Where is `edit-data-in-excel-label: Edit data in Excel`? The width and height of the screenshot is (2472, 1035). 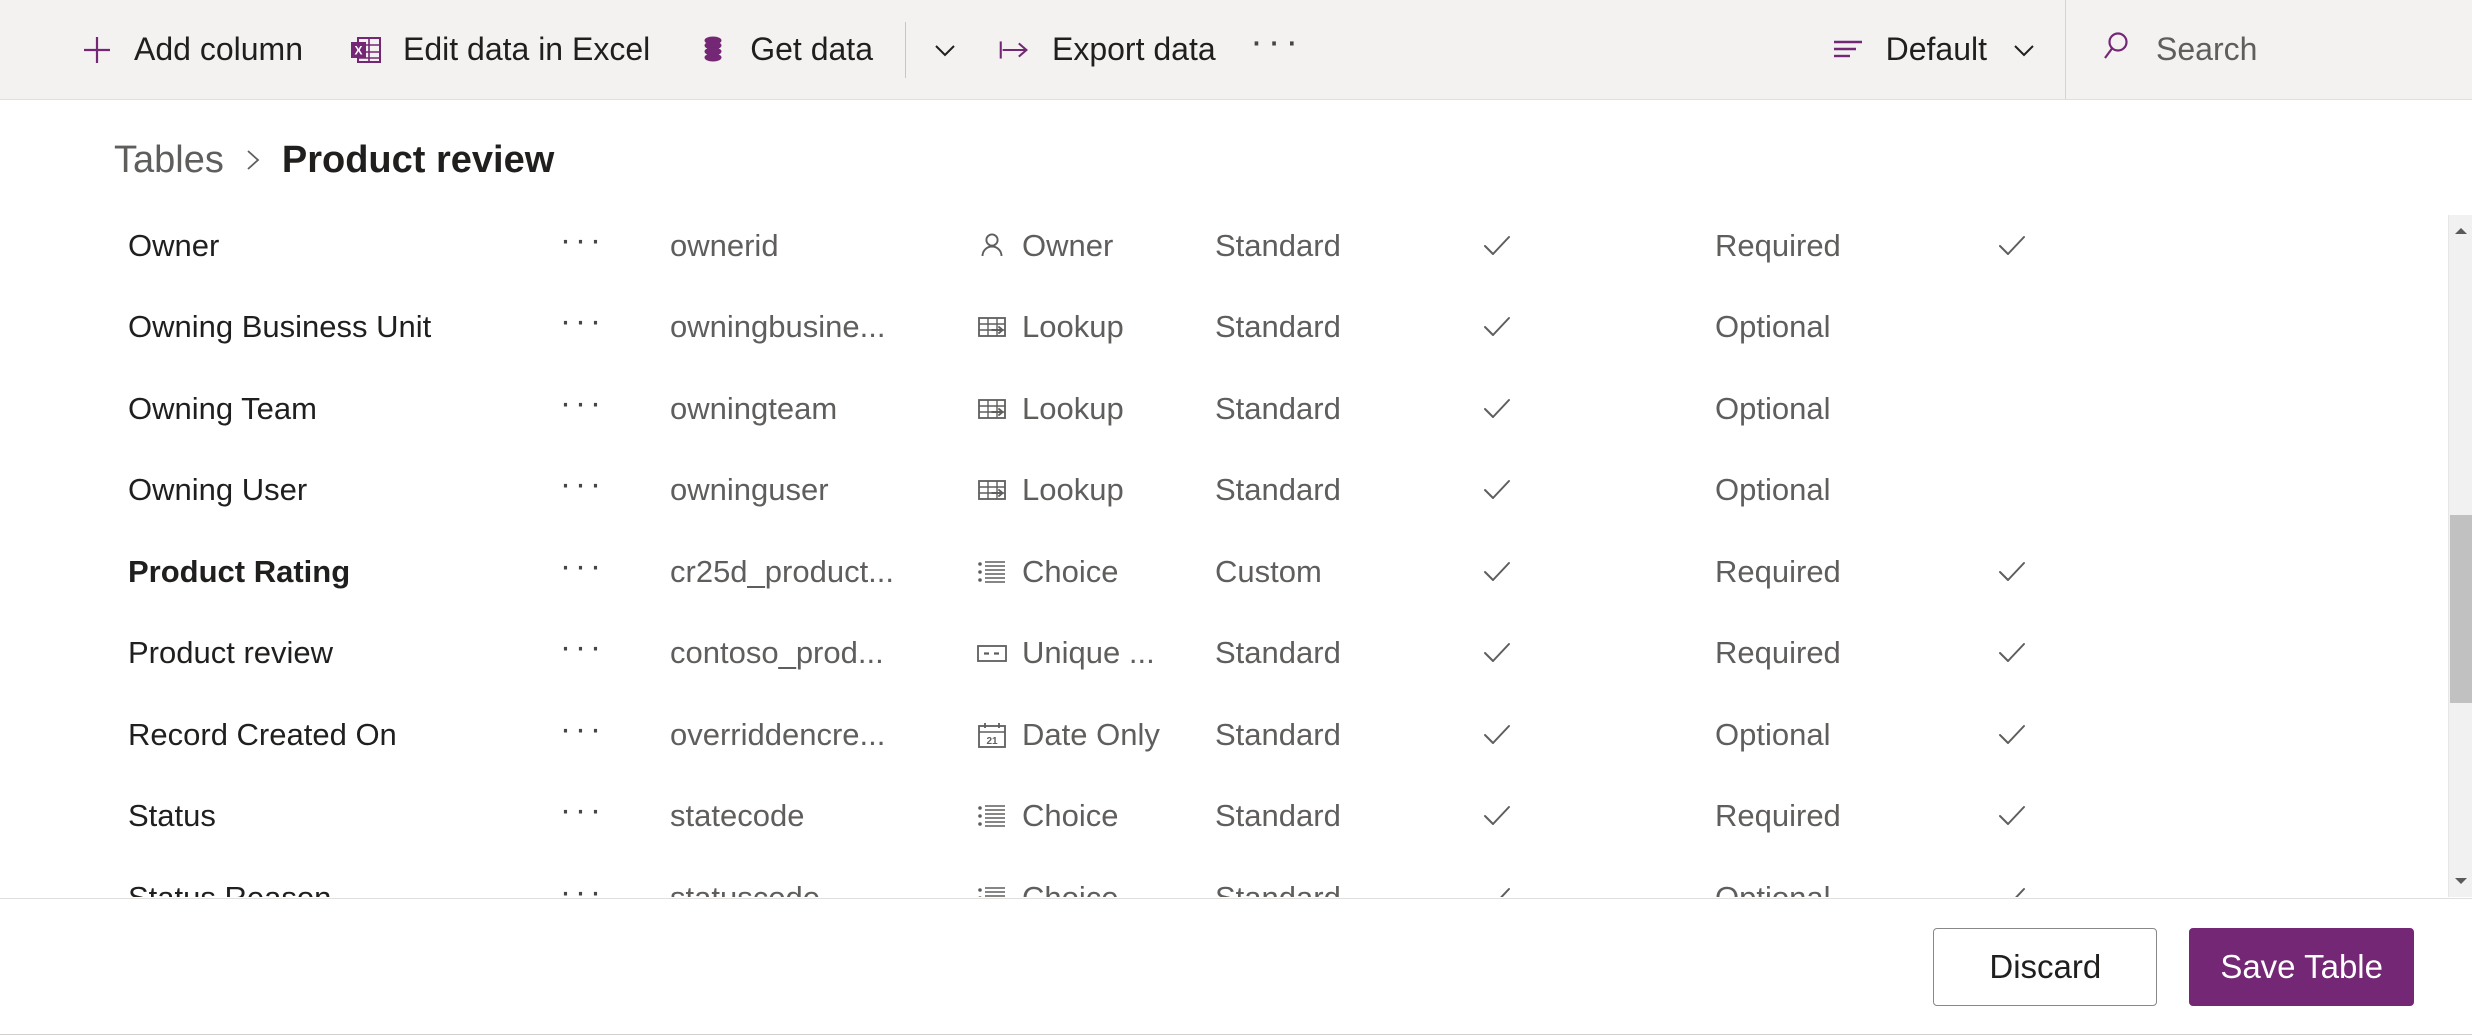
edit-data-in-excel-label: Edit data in Excel is located at coordinates (526, 49).